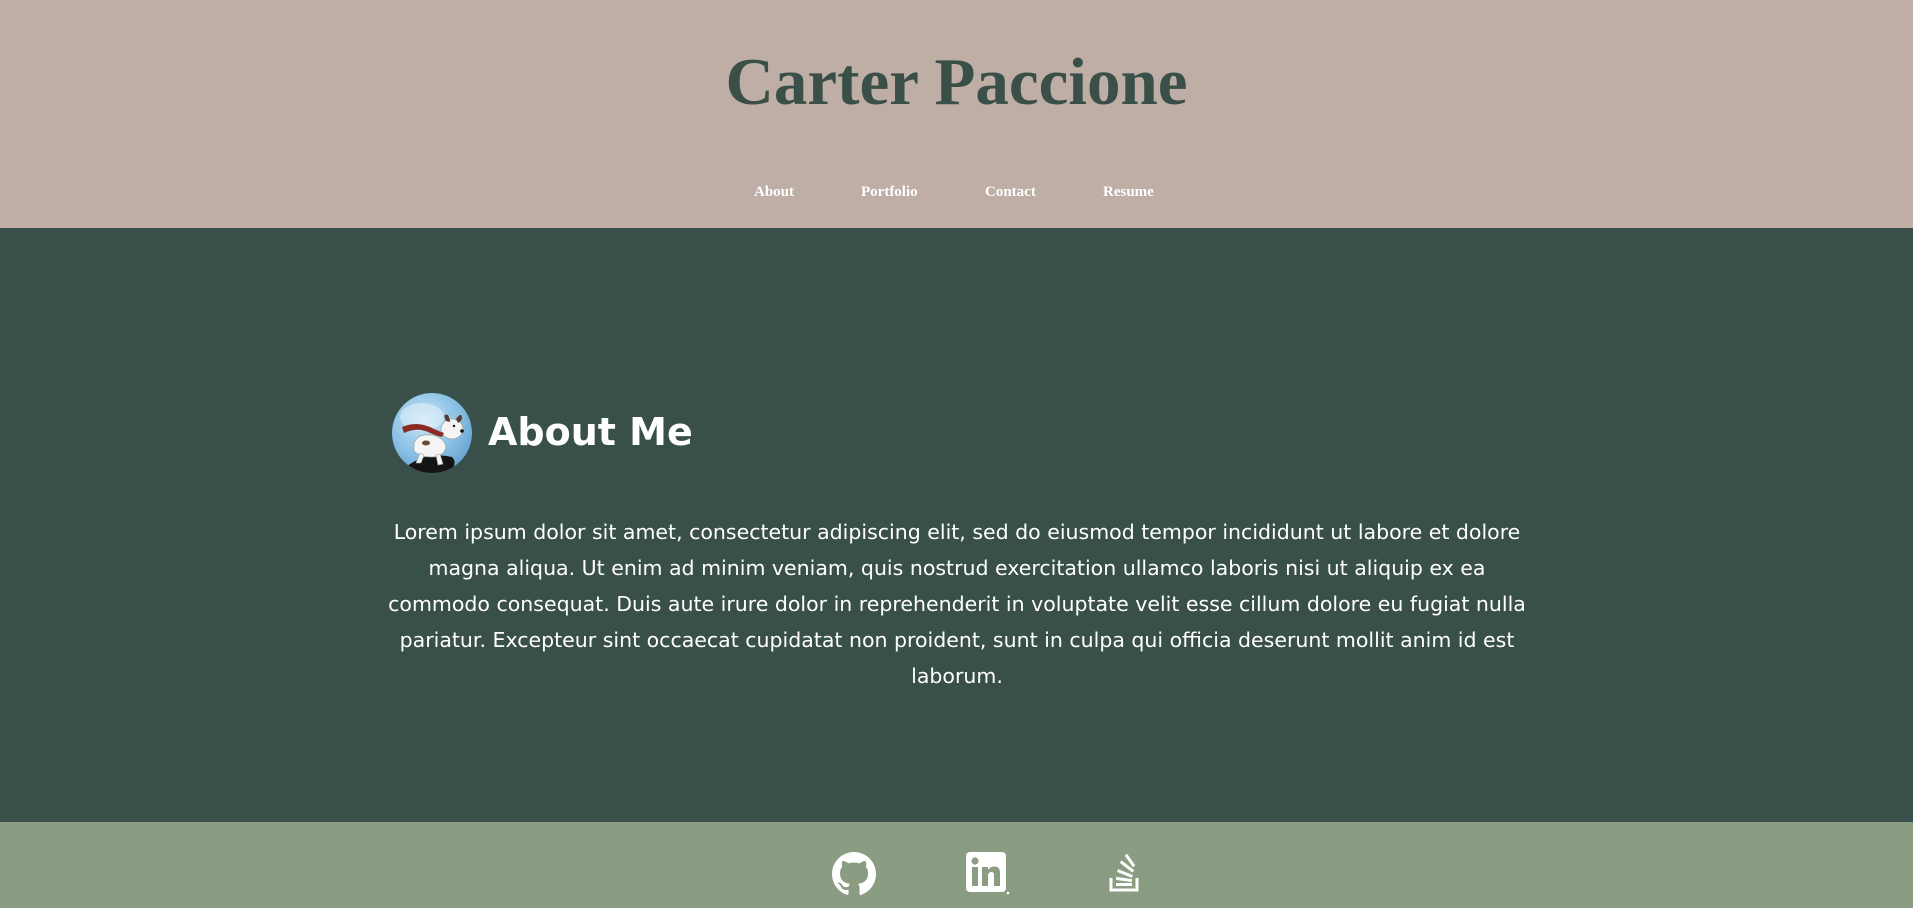 This screenshot has height=908, width=1913. I want to click on avatar-dog-icon, so click(432, 438).